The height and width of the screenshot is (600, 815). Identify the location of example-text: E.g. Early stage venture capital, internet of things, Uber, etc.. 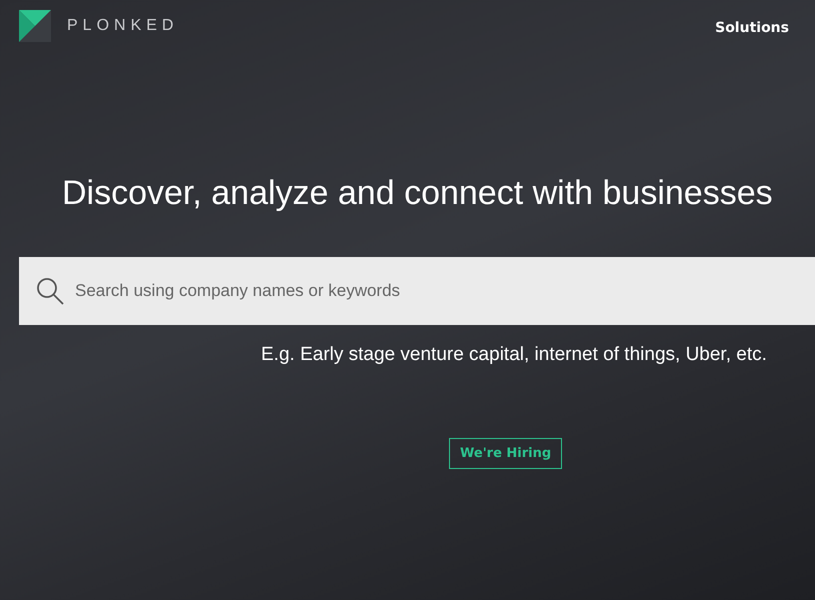
(514, 355).